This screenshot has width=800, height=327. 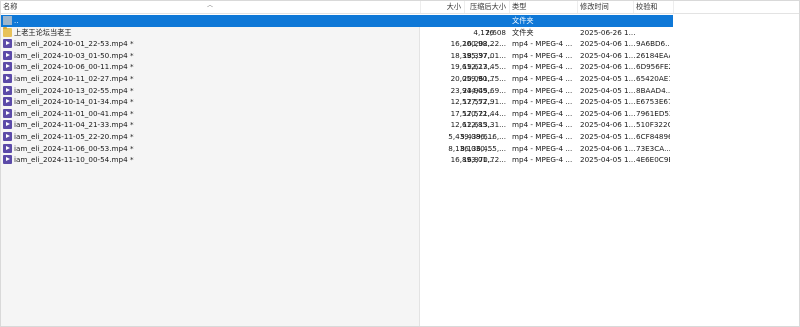 What do you see at coordinates (653, 55) in the screenshot?
I see `file-checksum: 26184EAA` at bounding box center [653, 55].